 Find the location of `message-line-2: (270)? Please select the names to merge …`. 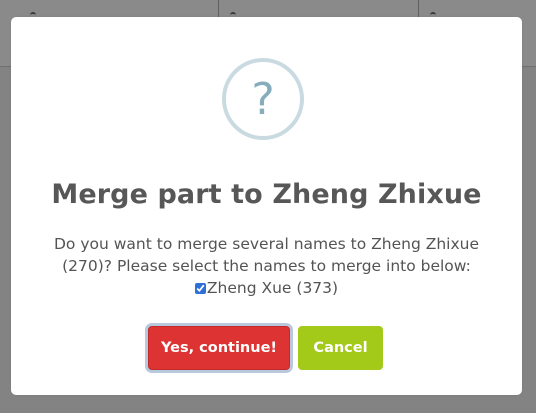

message-line-2: (270)? Please select the names to merge … is located at coordinates (266, 266).